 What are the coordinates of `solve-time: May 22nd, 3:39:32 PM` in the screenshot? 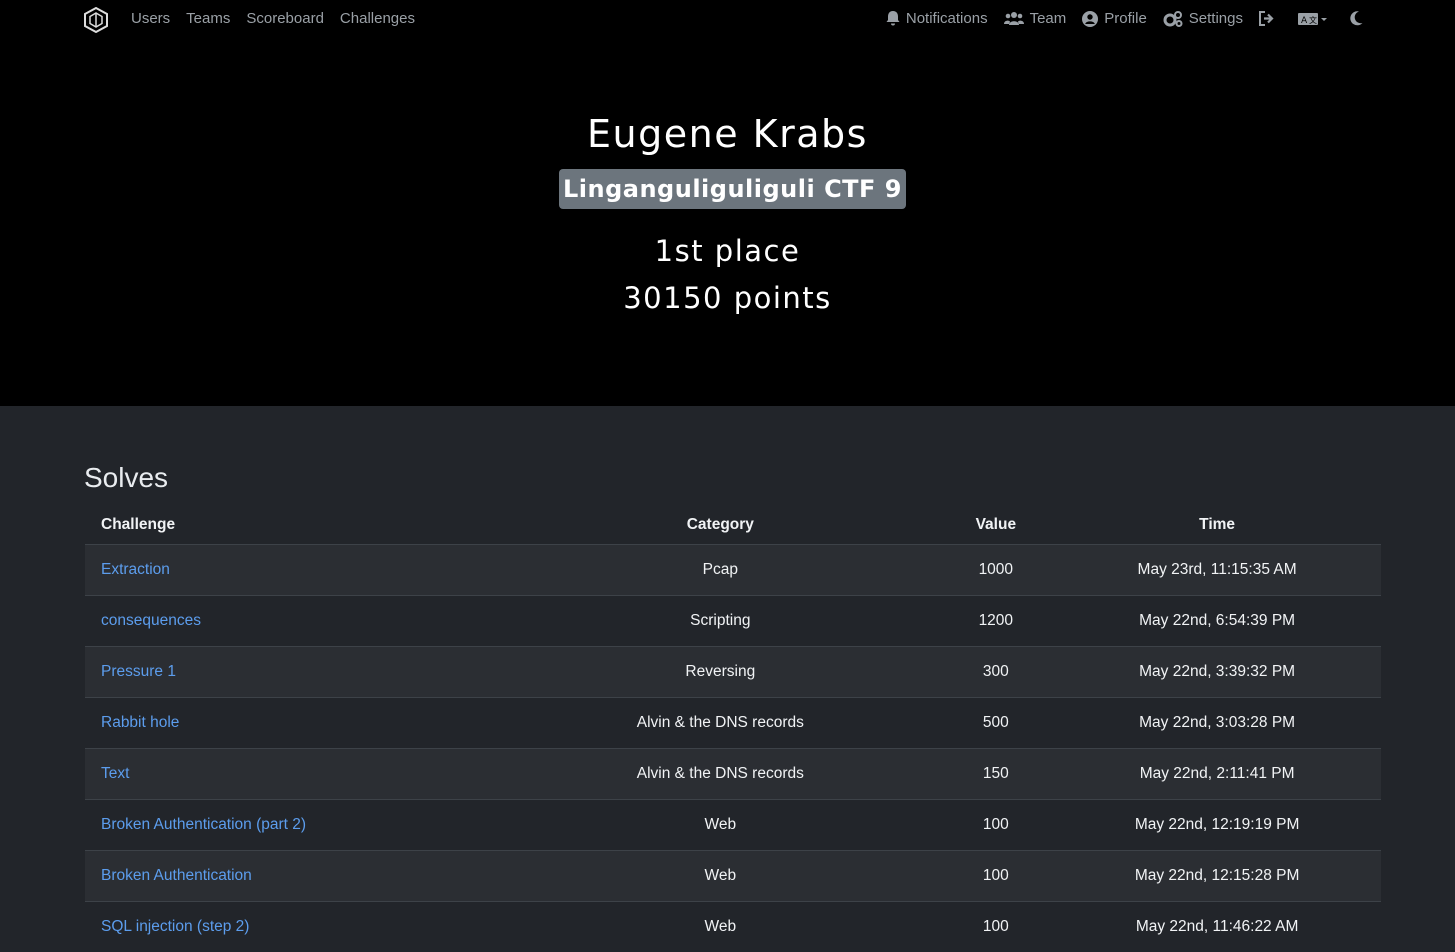 It's located at (1217, 672).